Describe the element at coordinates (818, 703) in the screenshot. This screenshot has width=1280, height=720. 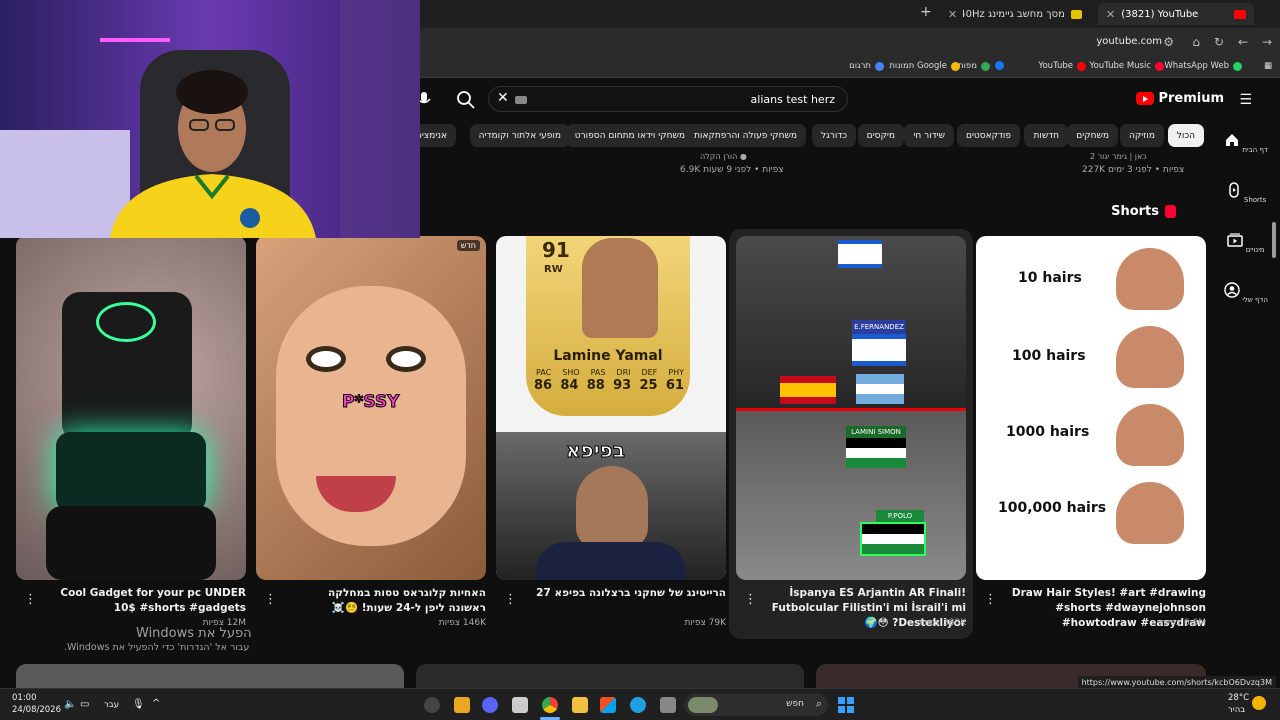
I see `search-icon: ⌕` at that location.